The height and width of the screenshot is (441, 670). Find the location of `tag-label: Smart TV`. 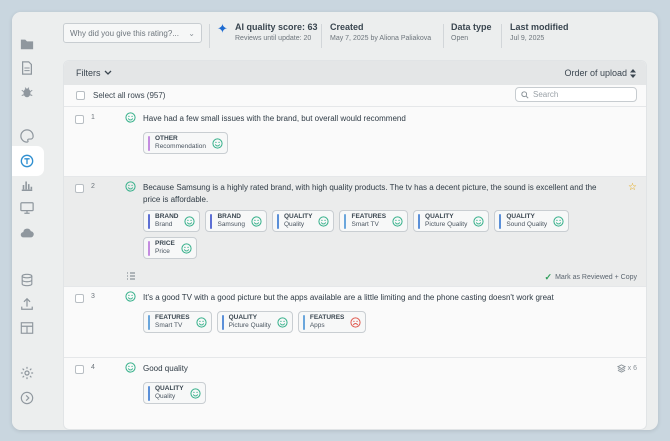

tag-label: Smart TV is located at coordinates (365, 224).